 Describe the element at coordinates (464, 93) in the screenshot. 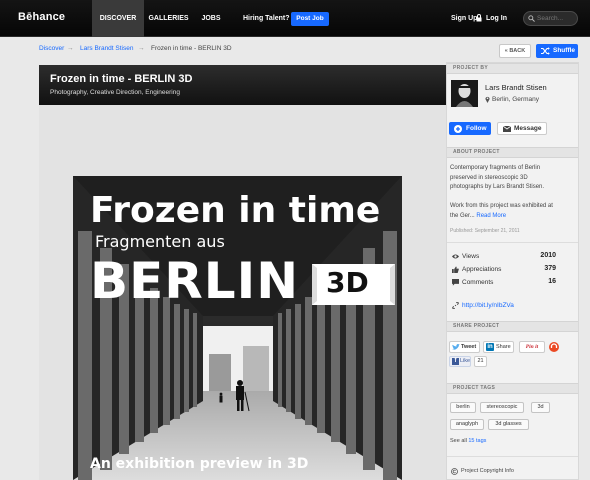

I see `owner-avatar` at that location.